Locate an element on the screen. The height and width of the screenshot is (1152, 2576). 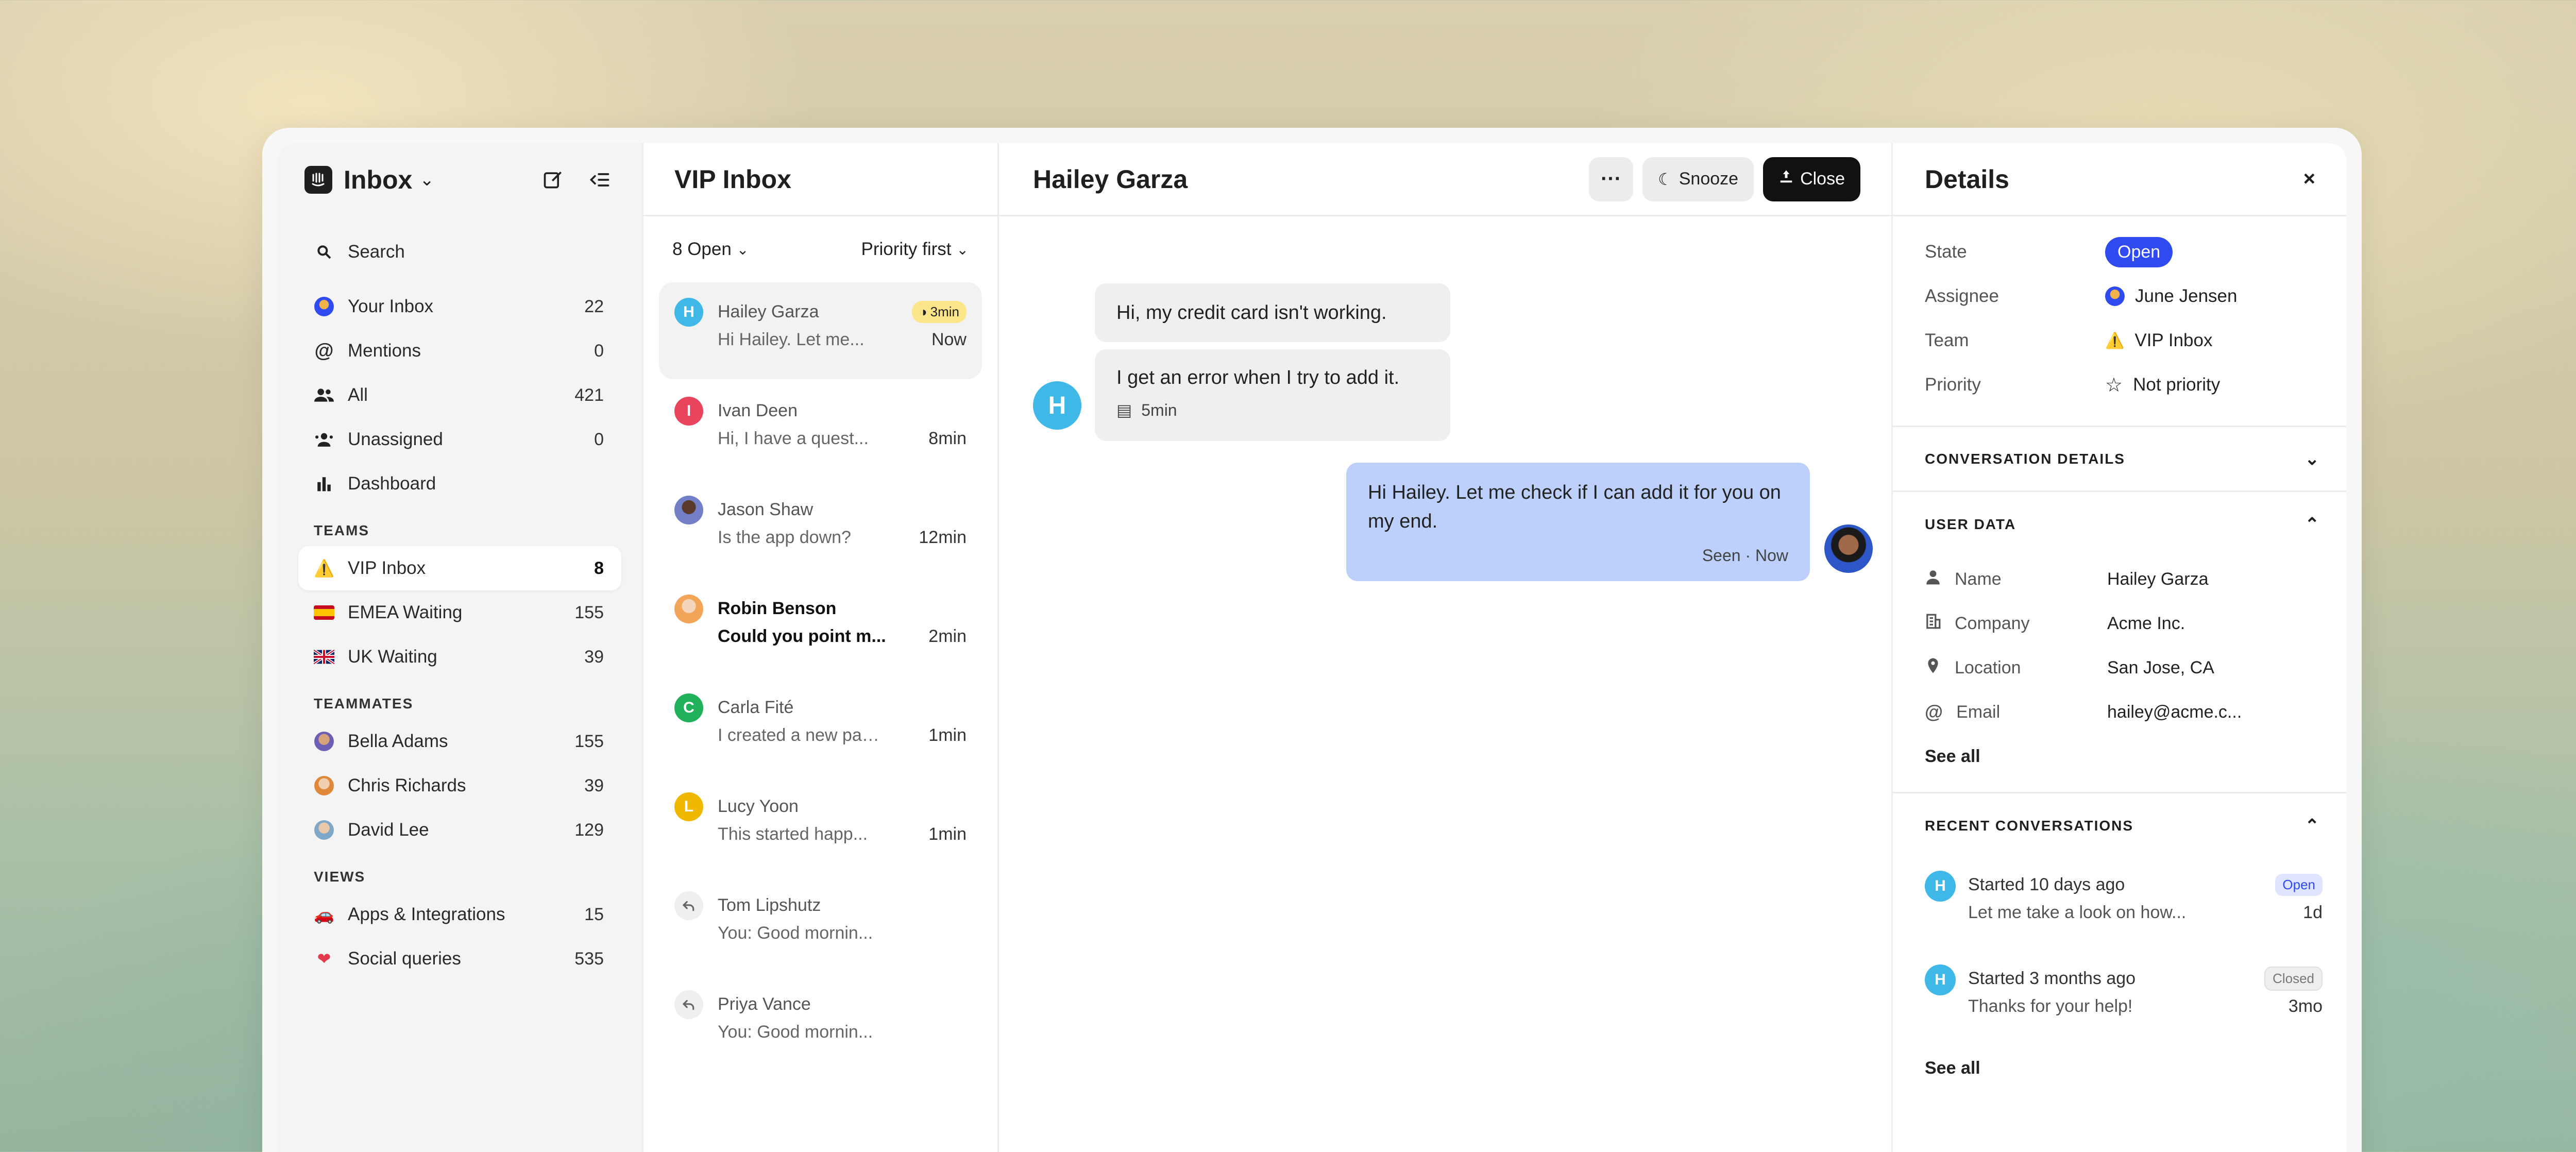
see-all-recent-link: See all is located at coordinates (2124, 1068).